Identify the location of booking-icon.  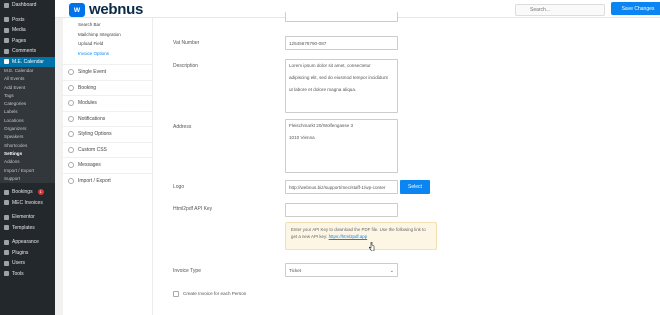
(6, 192).